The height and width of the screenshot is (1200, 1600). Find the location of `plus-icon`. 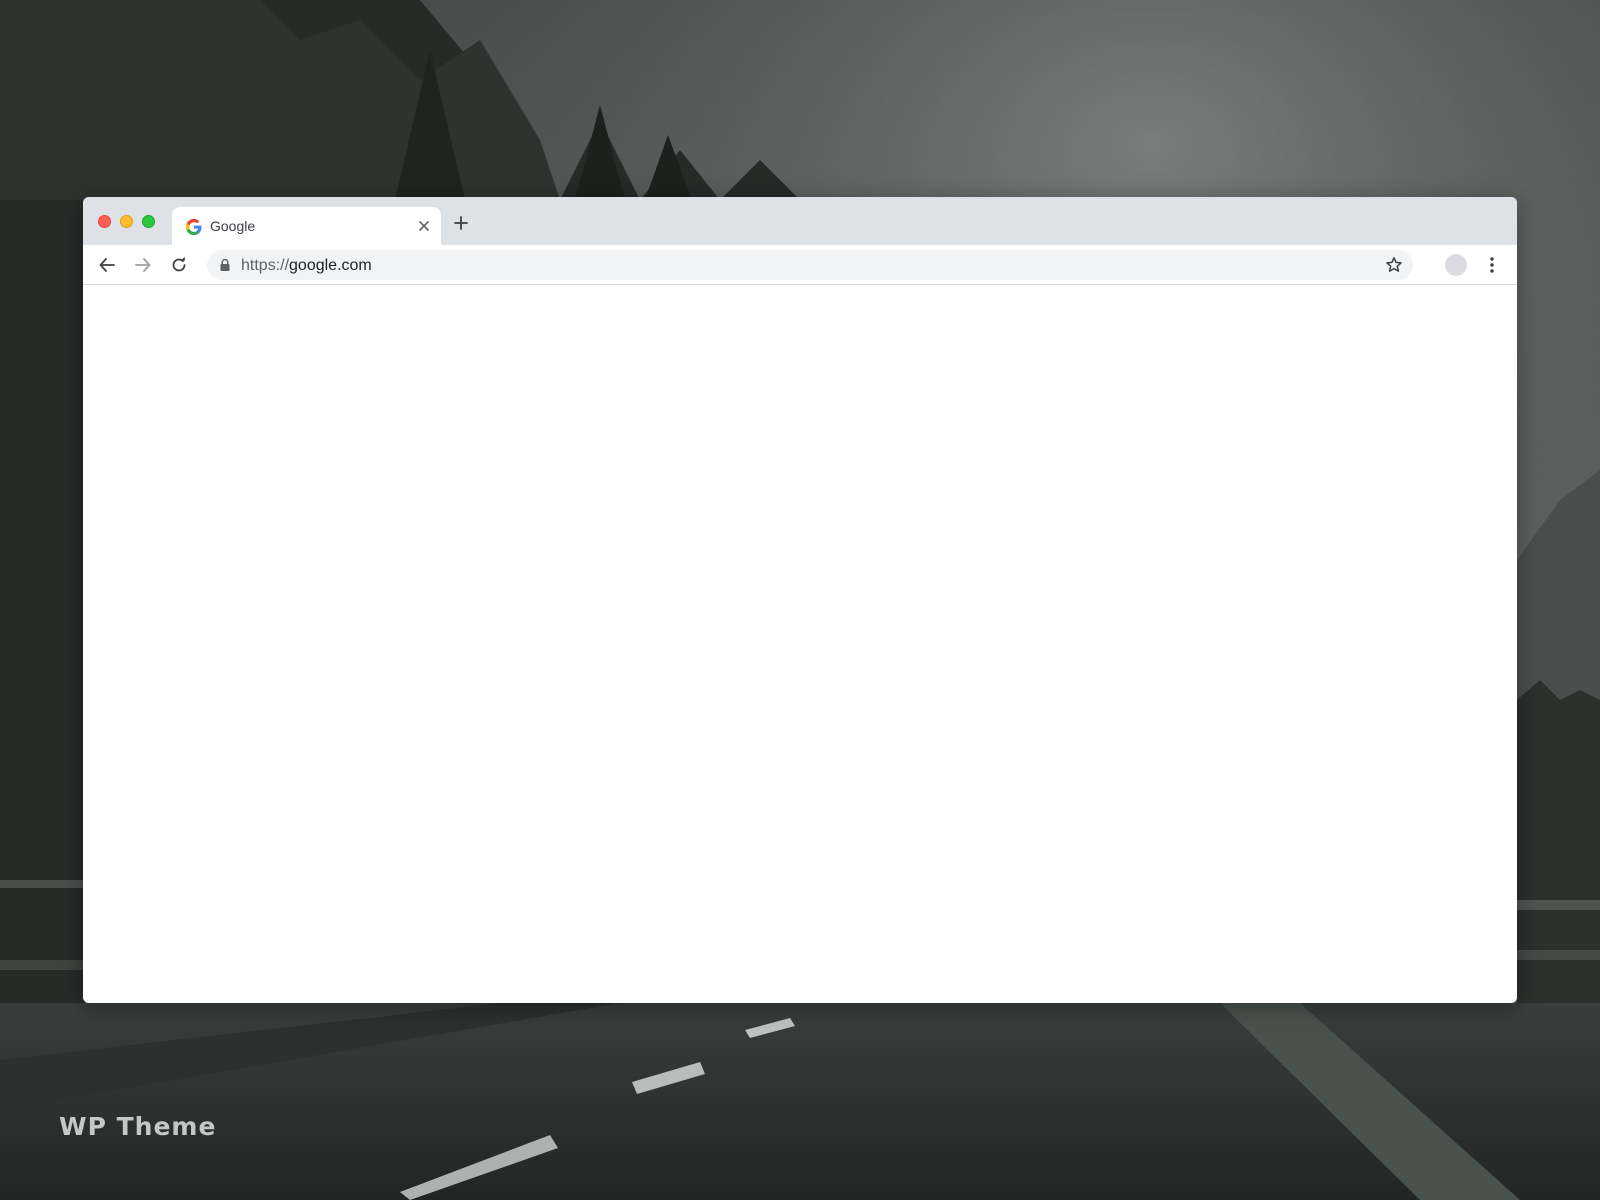

plus-icon is located at coordinates (461, 223).